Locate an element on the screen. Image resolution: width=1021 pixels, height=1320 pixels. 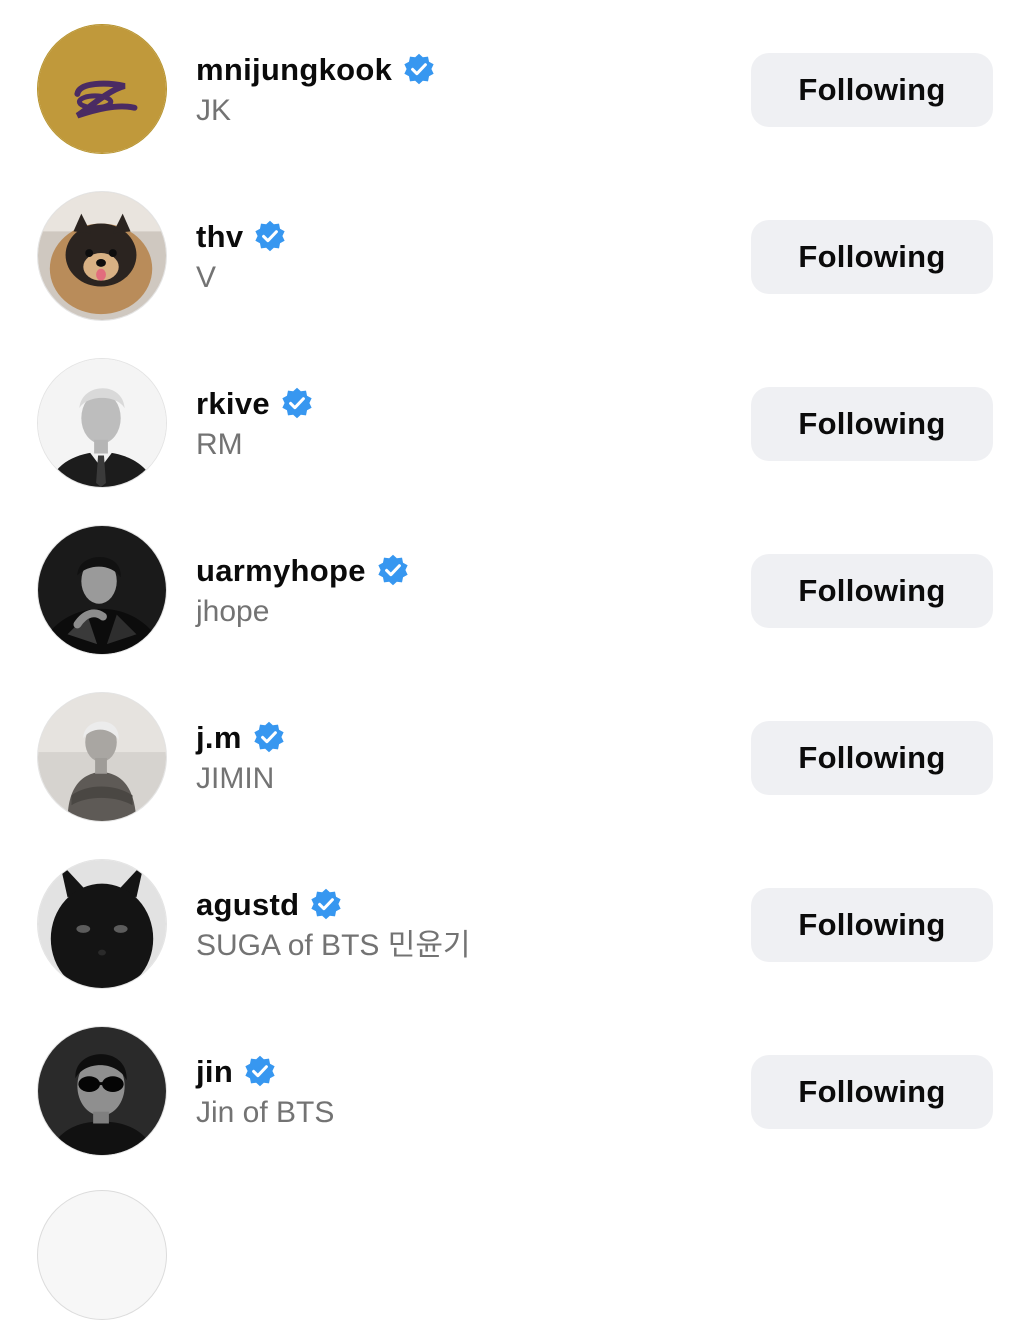
username: rkive is located at coordinates (233, 403).